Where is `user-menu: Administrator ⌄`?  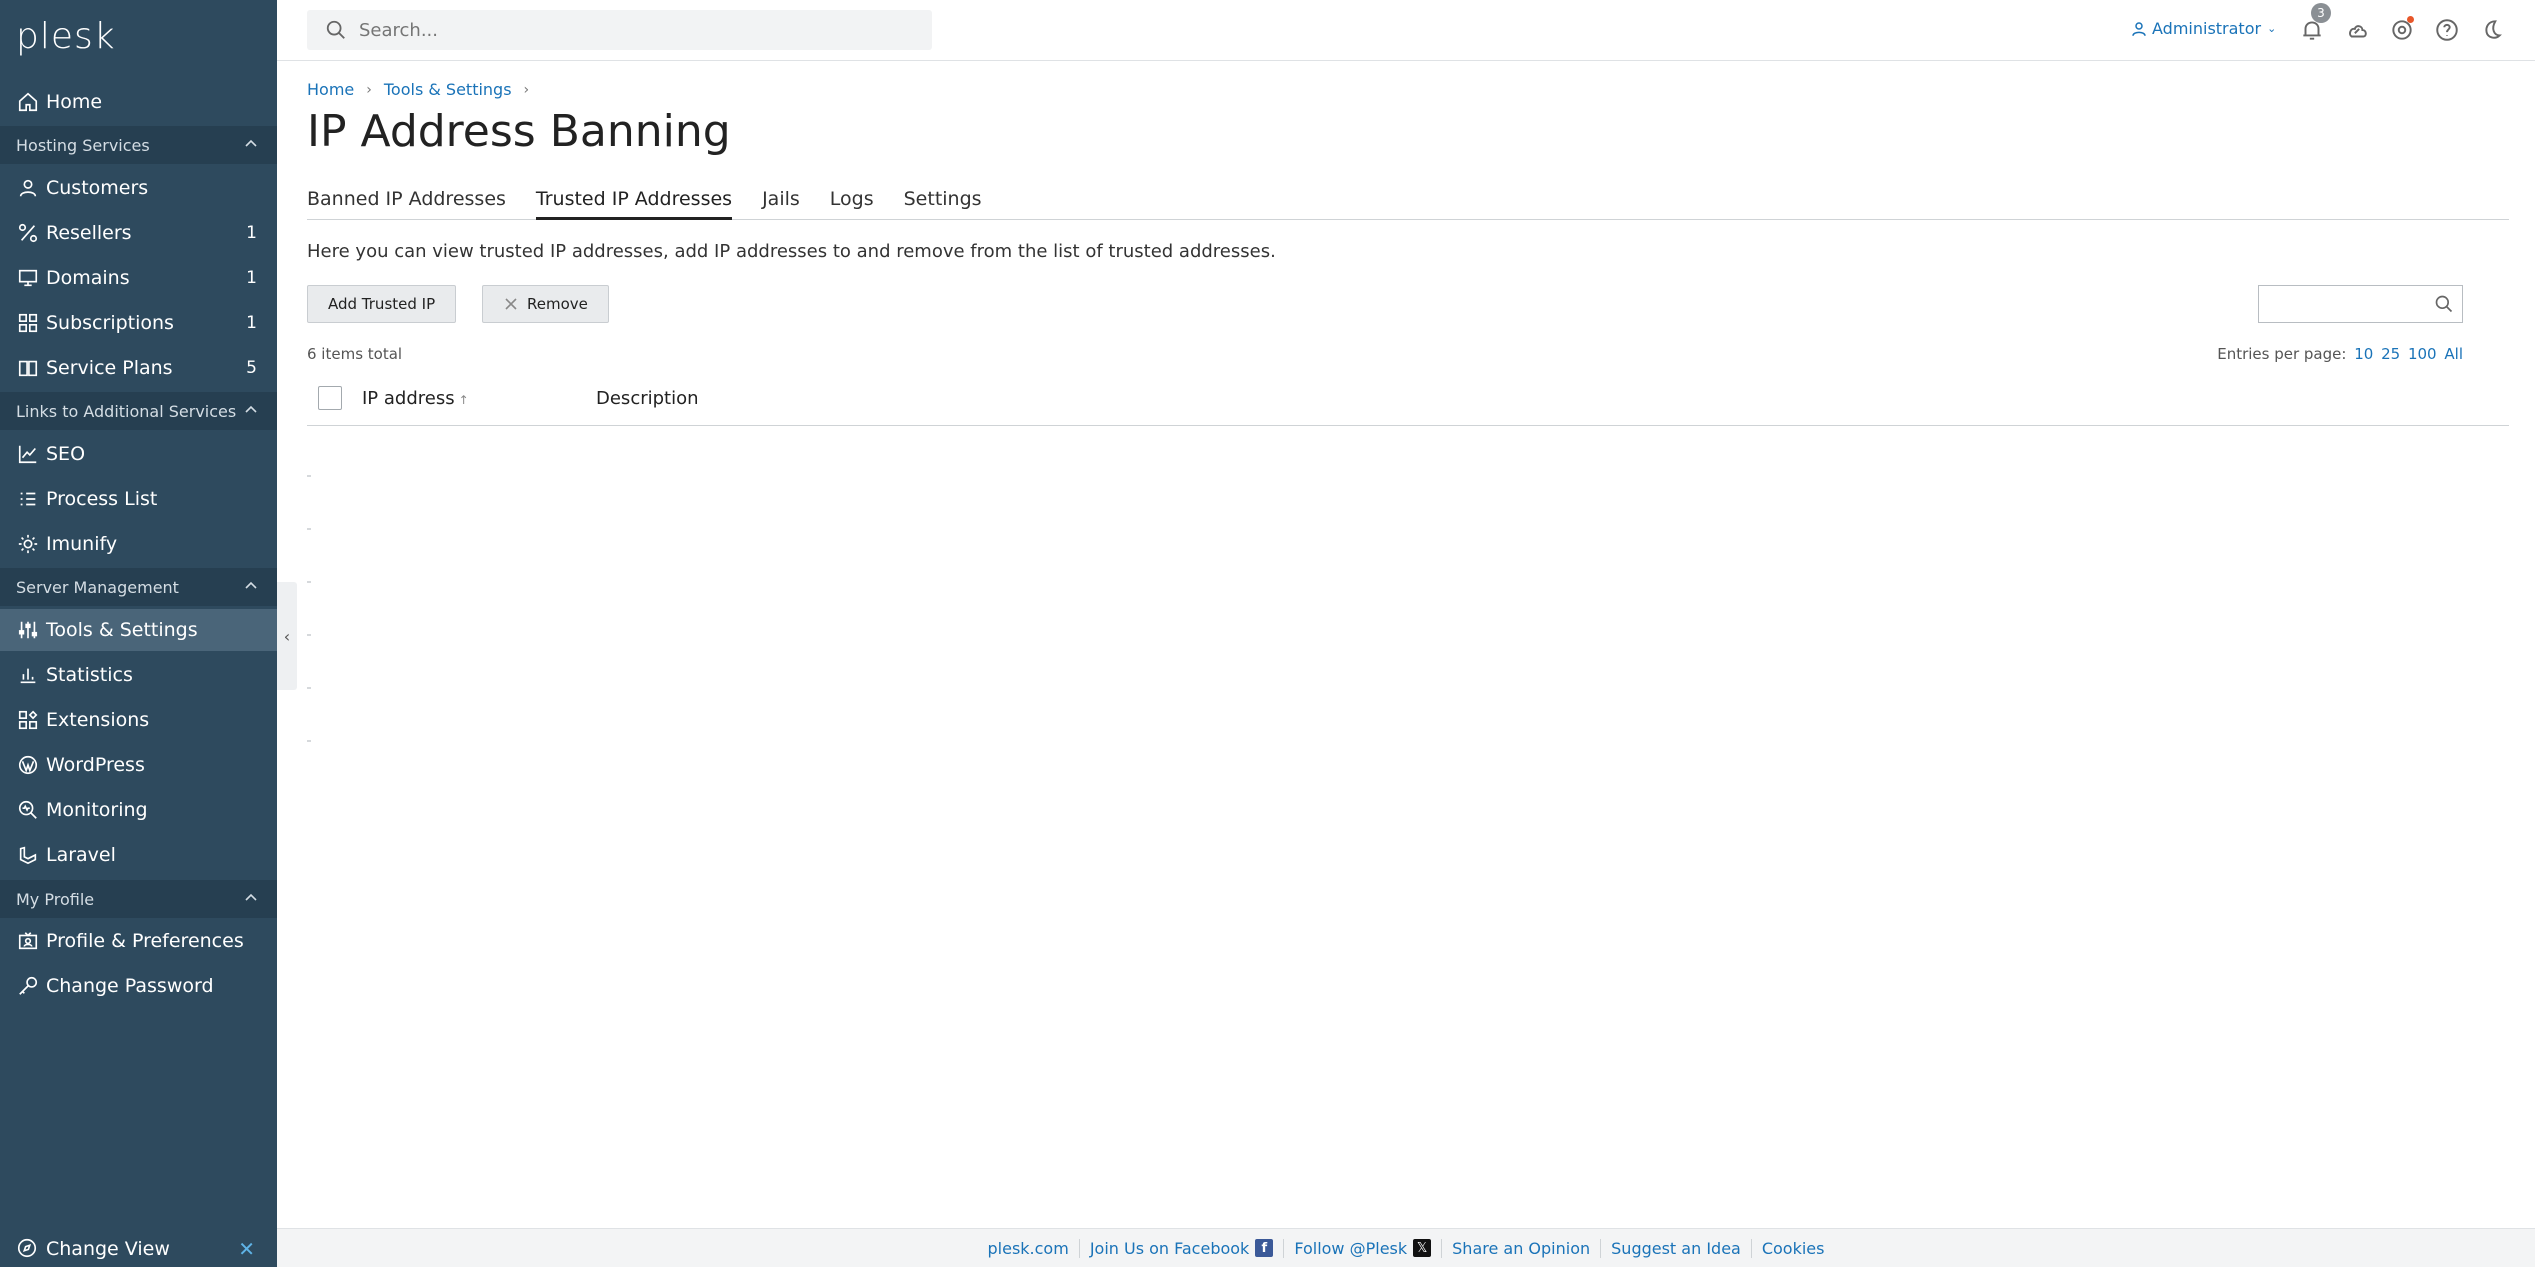
user-menu: Administrator ⌄ is located at coordinates (2203, 28).